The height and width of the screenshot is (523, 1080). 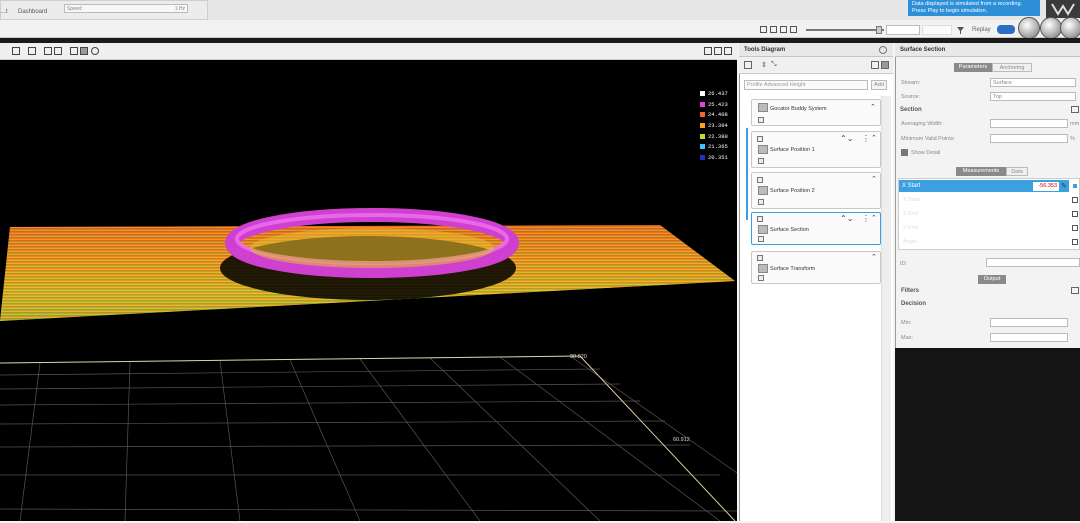 What do you see at coordinates (960, 30) in the screenshot?
I see `filter-icon` at bounding box center [960, 30].